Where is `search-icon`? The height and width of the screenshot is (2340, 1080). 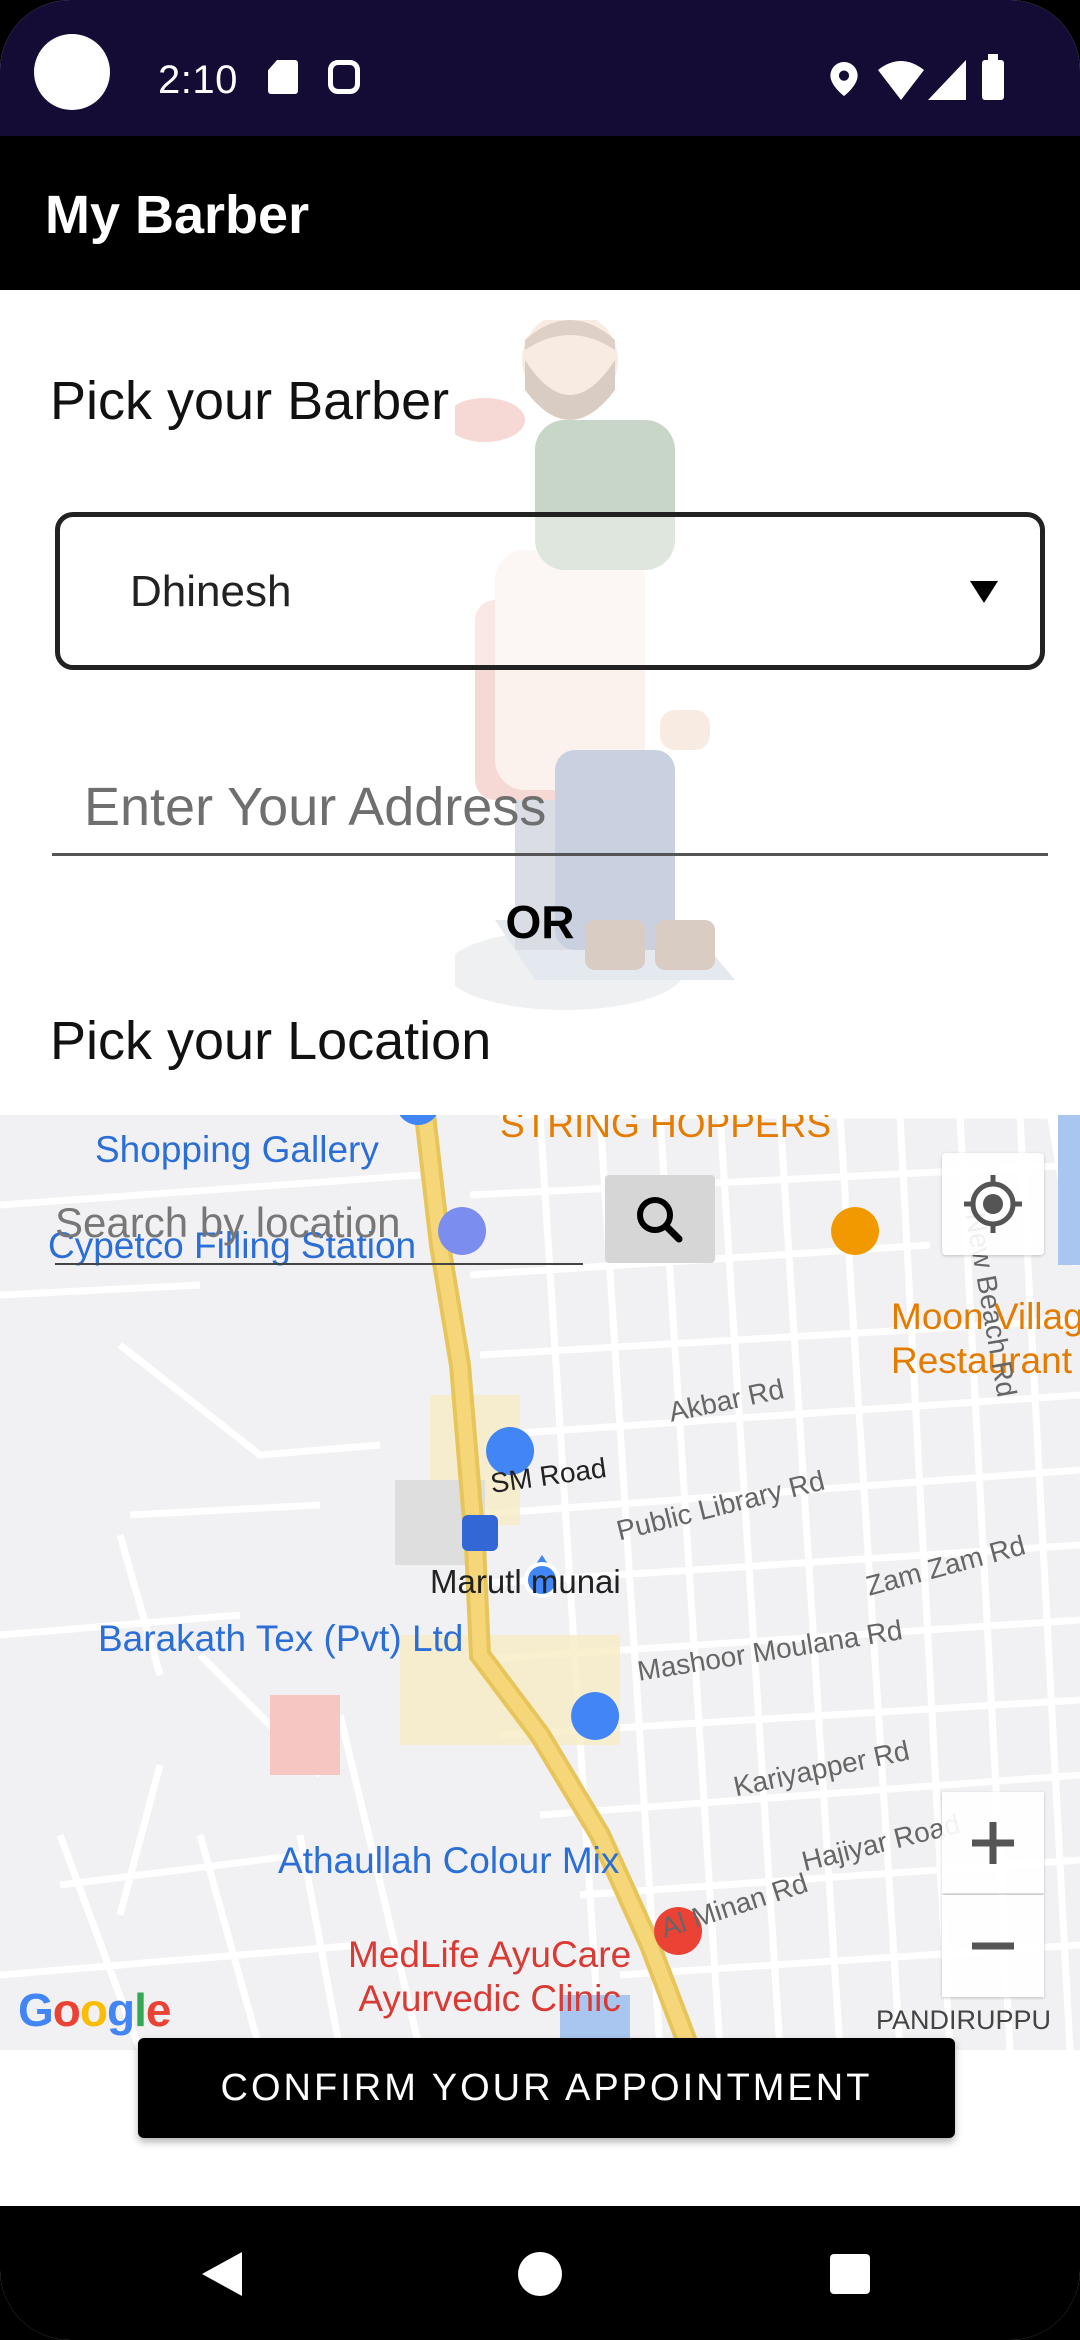 search-icon is located at coordinates (660, 1220).